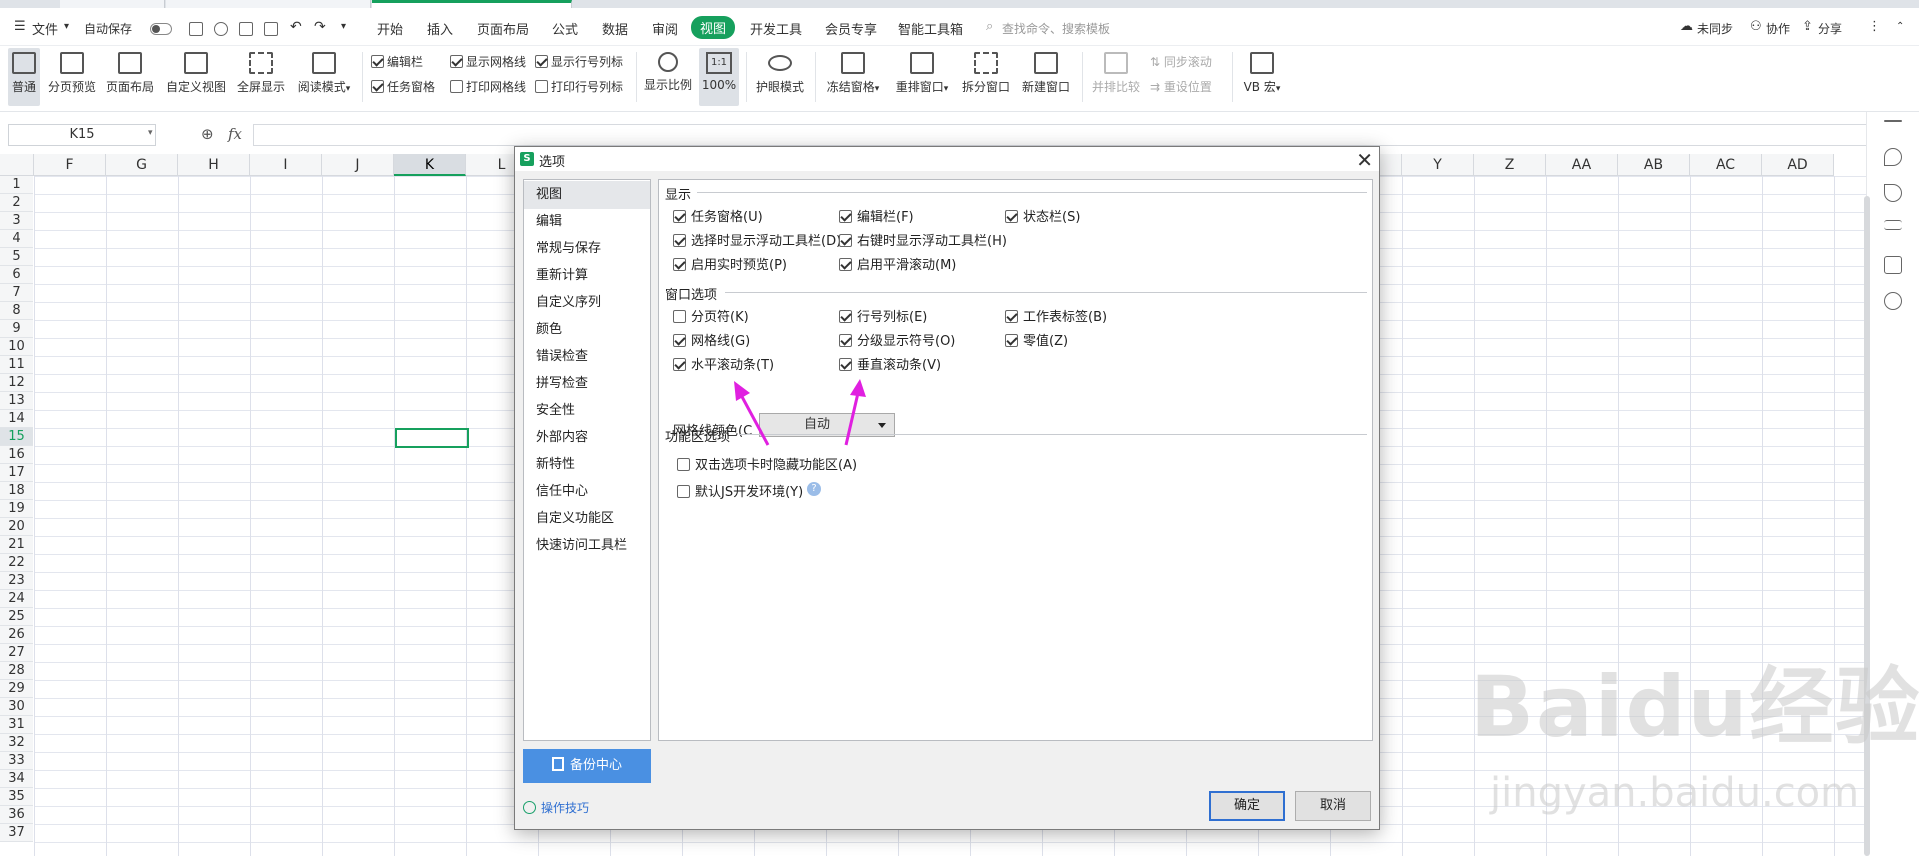  I want to click on nav-item: 信任中心, so click(587, 492).